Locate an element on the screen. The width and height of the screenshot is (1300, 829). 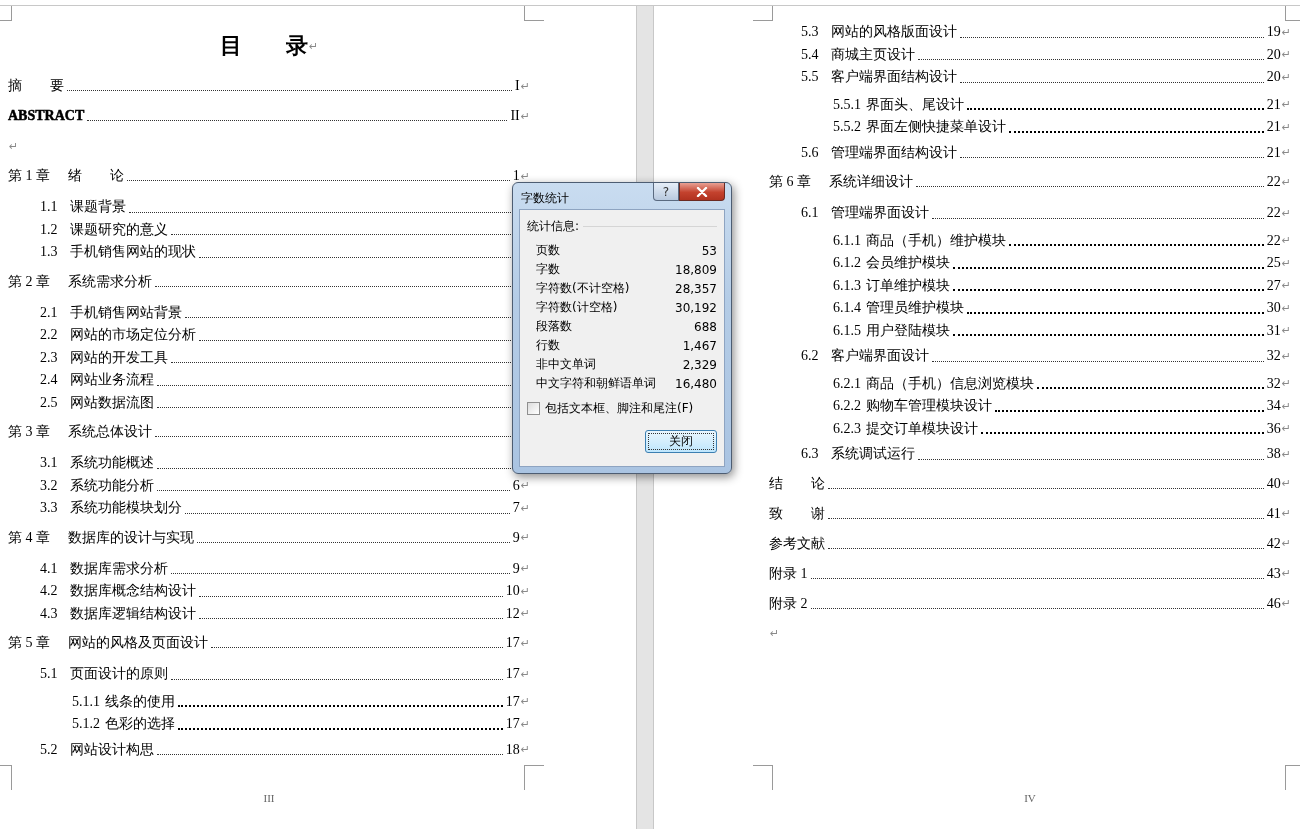
stat-value: 2,329 is located at coordinates (699, 364).